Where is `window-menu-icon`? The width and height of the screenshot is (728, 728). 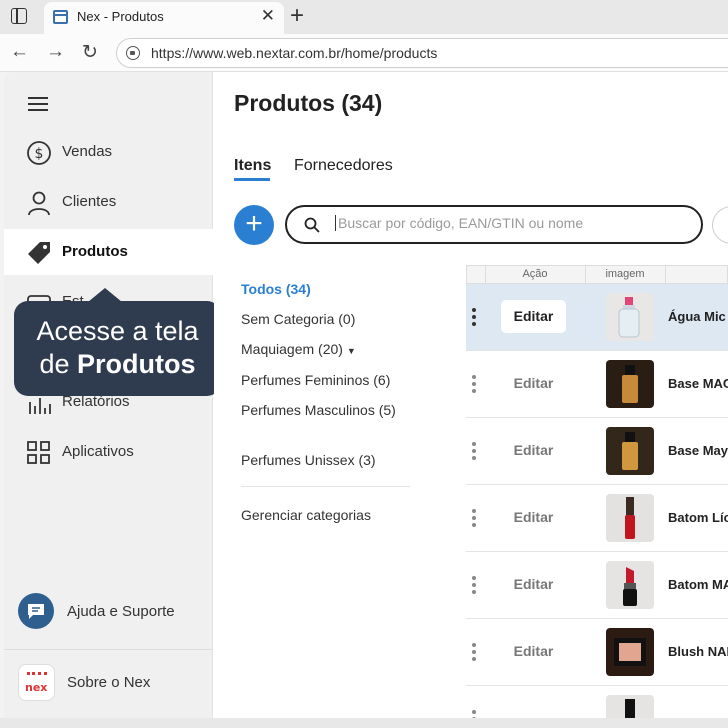
window-menu-icon is located at coordinates (19, 16).